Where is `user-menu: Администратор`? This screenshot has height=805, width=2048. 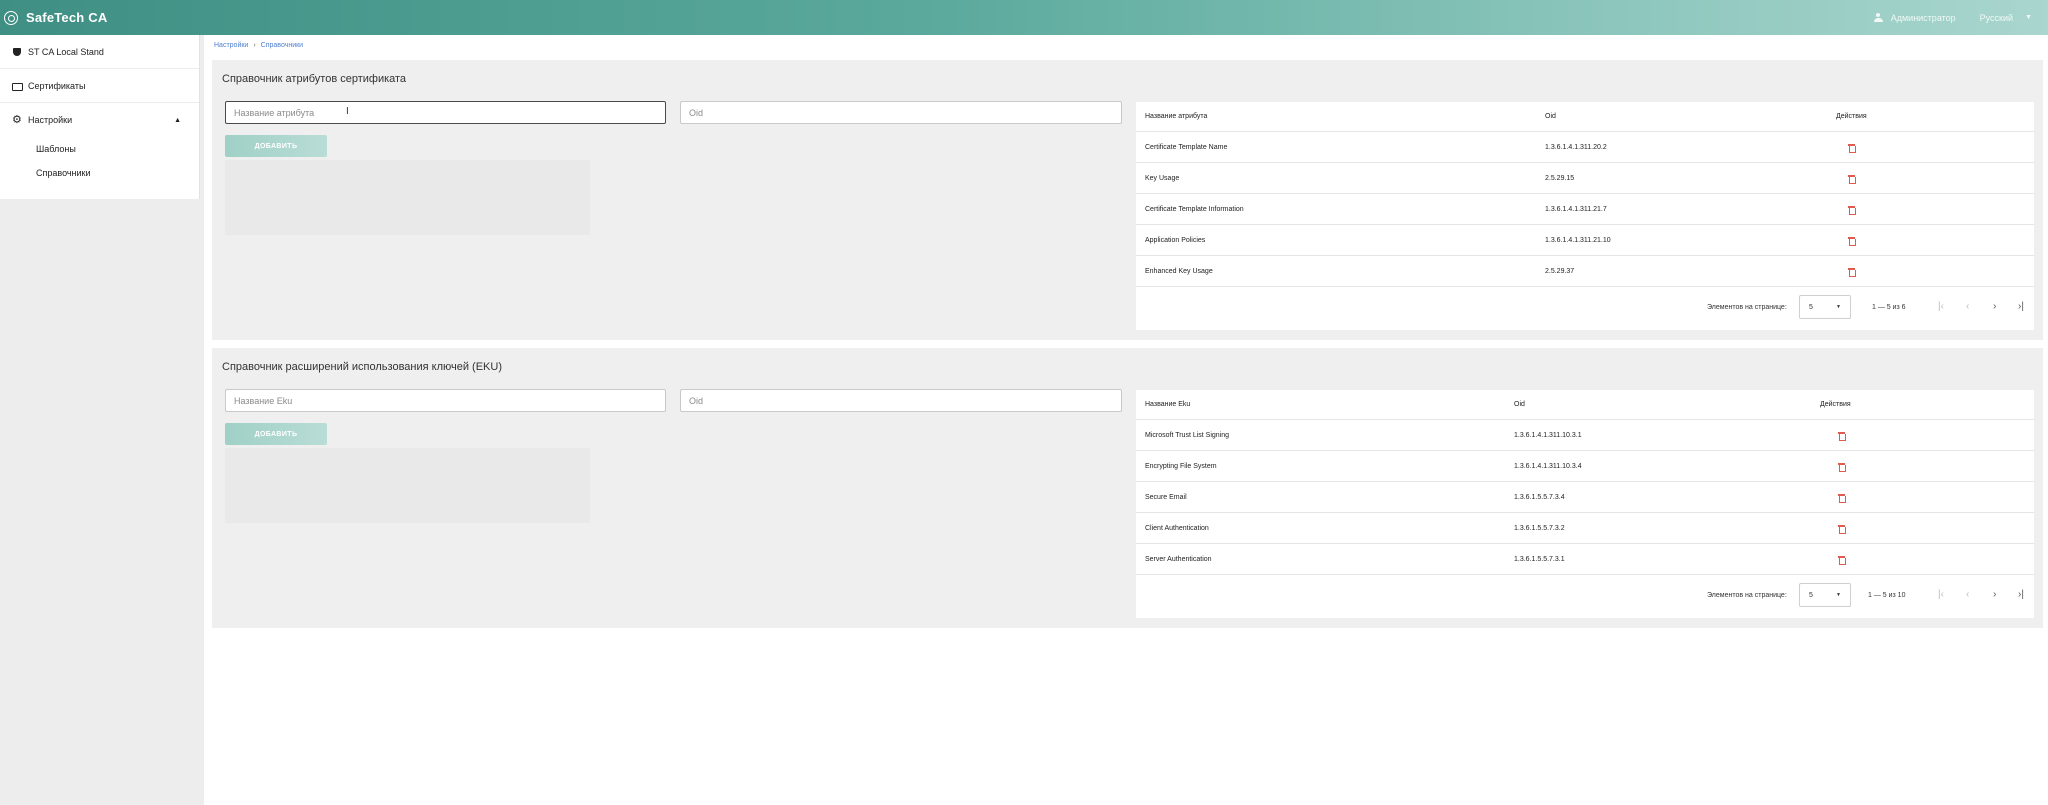
user-menu: Администратор is located at coordinates (1914, 17).